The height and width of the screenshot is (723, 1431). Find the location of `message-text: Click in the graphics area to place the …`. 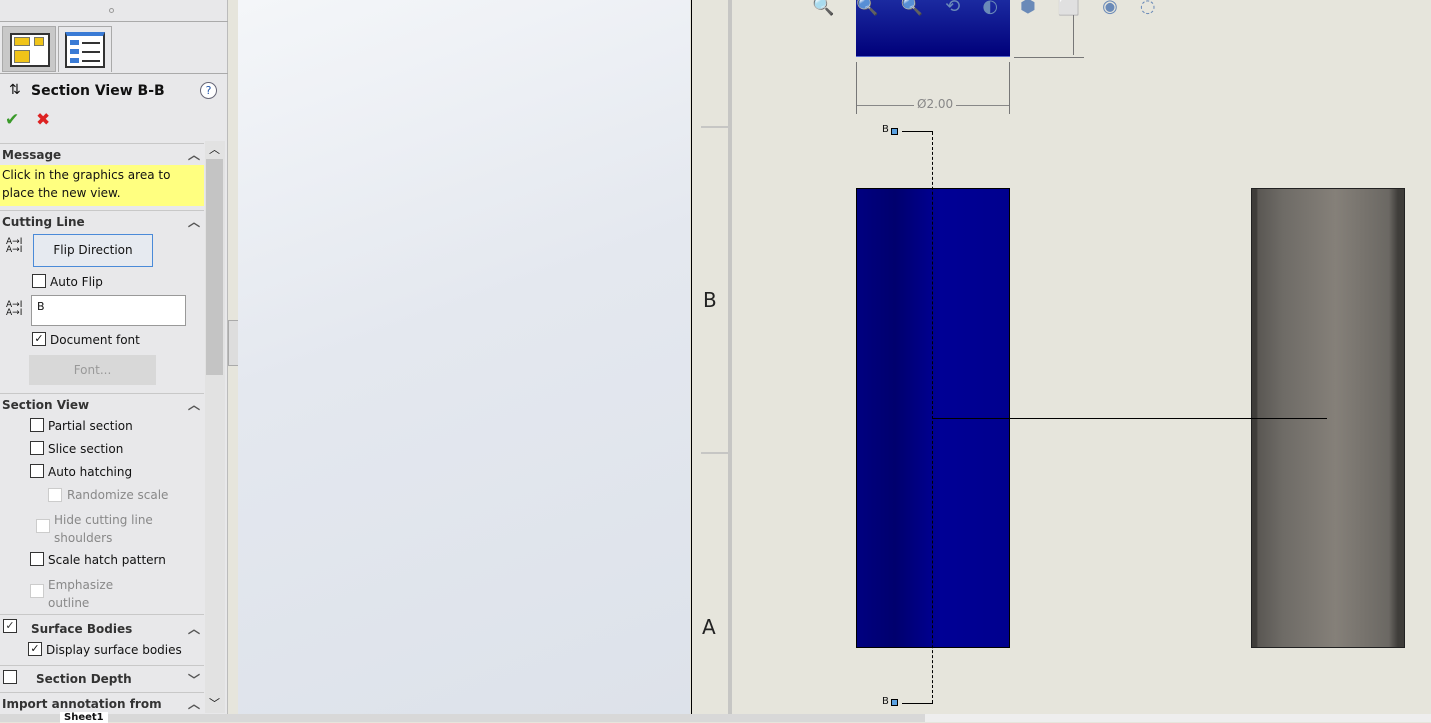

message-text: Click in the graphics area to place the … is located at coordinates (102, 185).